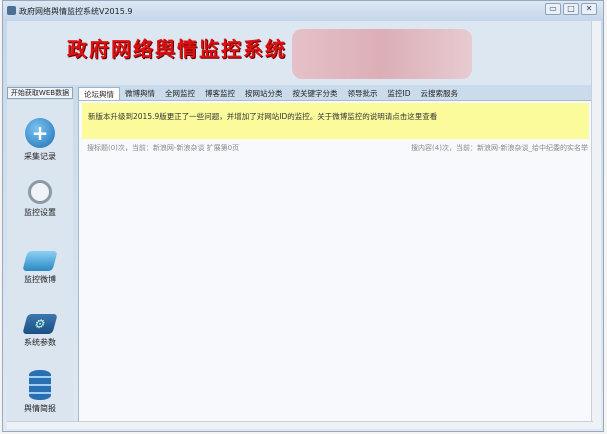 The width and height of the screenshot is (607, 434). What do you see at coordinates (163, 148) in the screenshot?
I see `title-search-status: 搜标题(0)次，当前：新浪网-新浪杂谈 扩展第0页` at bounding box center [163, 148].